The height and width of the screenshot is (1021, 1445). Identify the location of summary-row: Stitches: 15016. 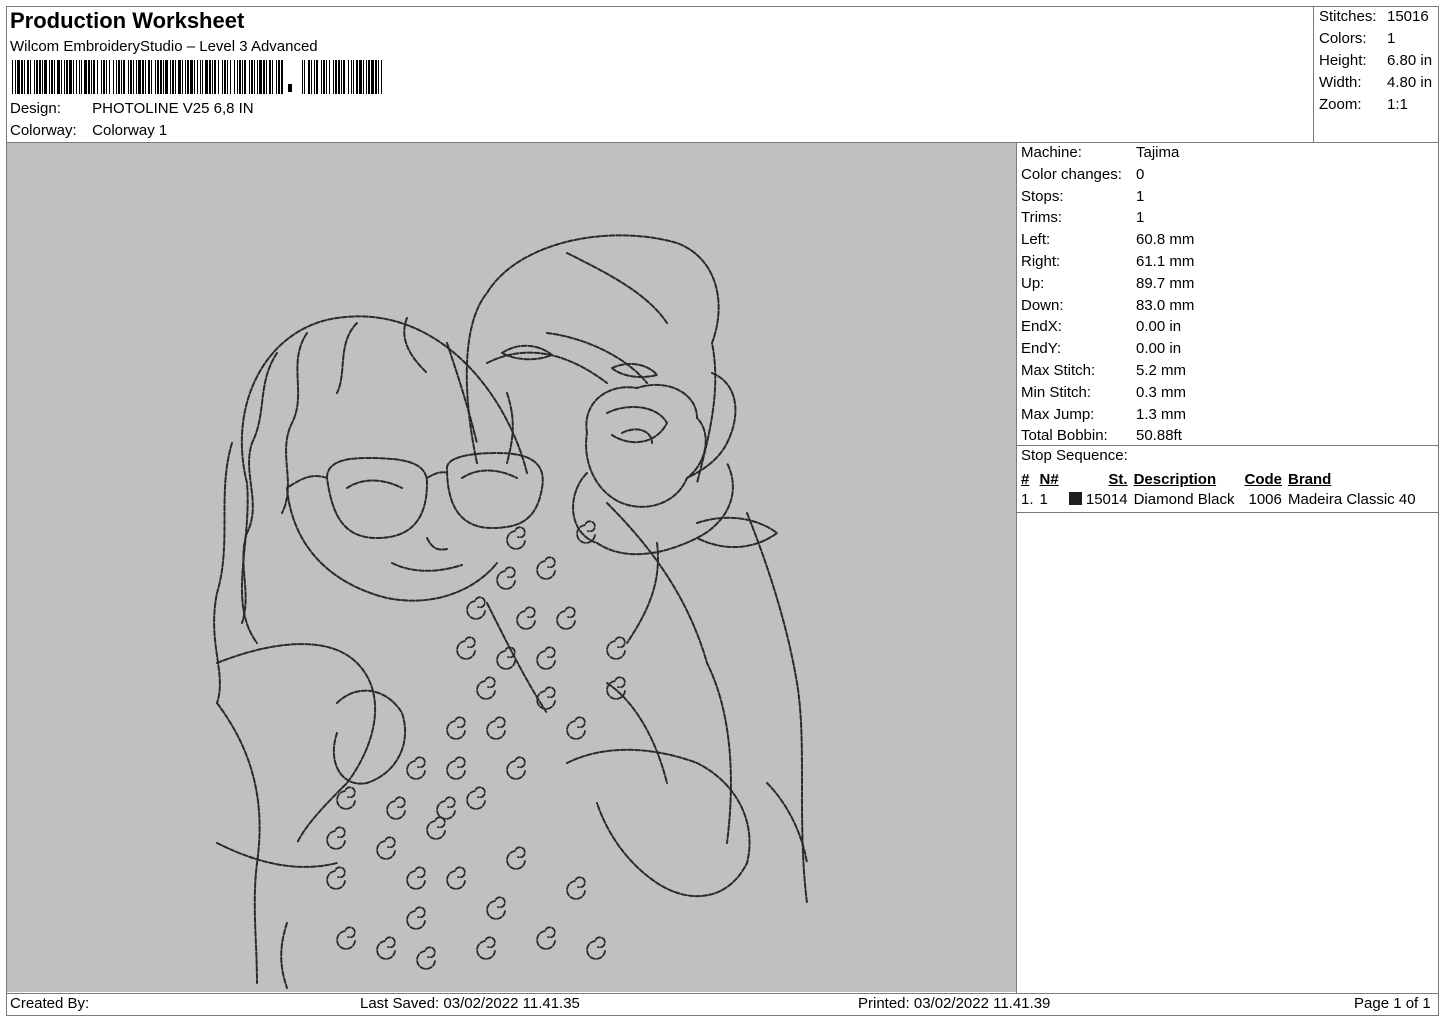
(1375, 18).